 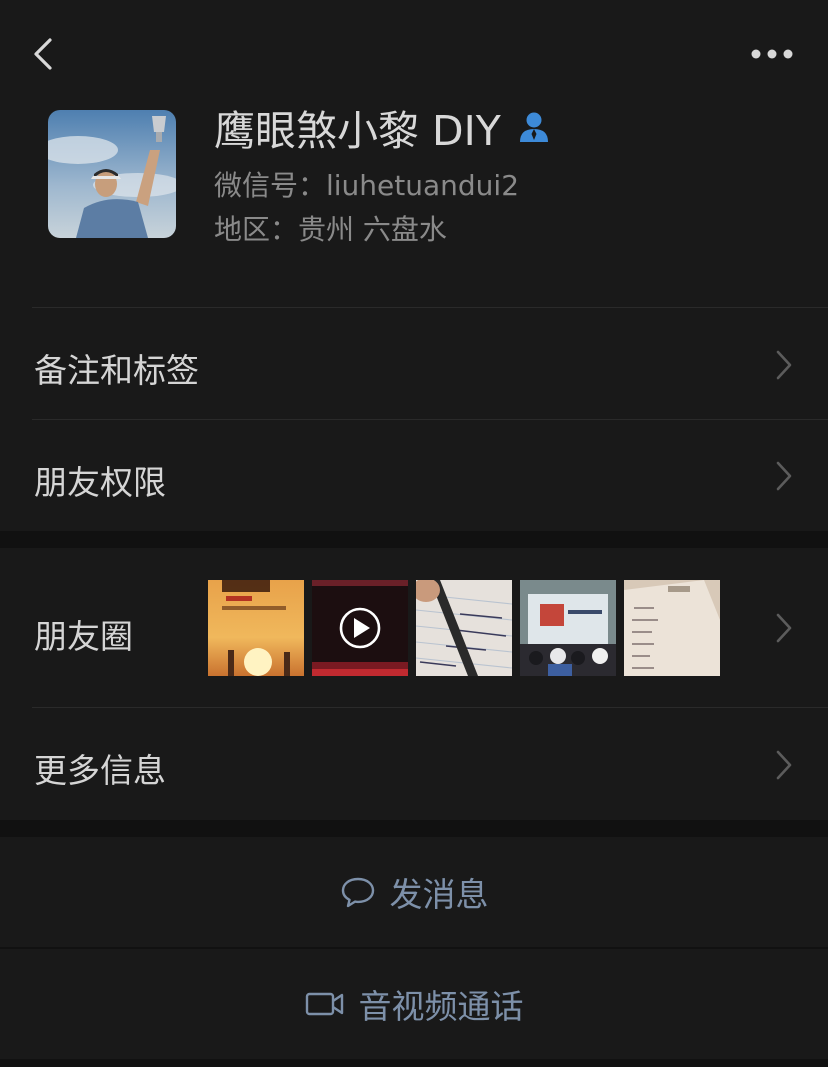 I want to click on avatar-photo, so click(x=112, y=174).